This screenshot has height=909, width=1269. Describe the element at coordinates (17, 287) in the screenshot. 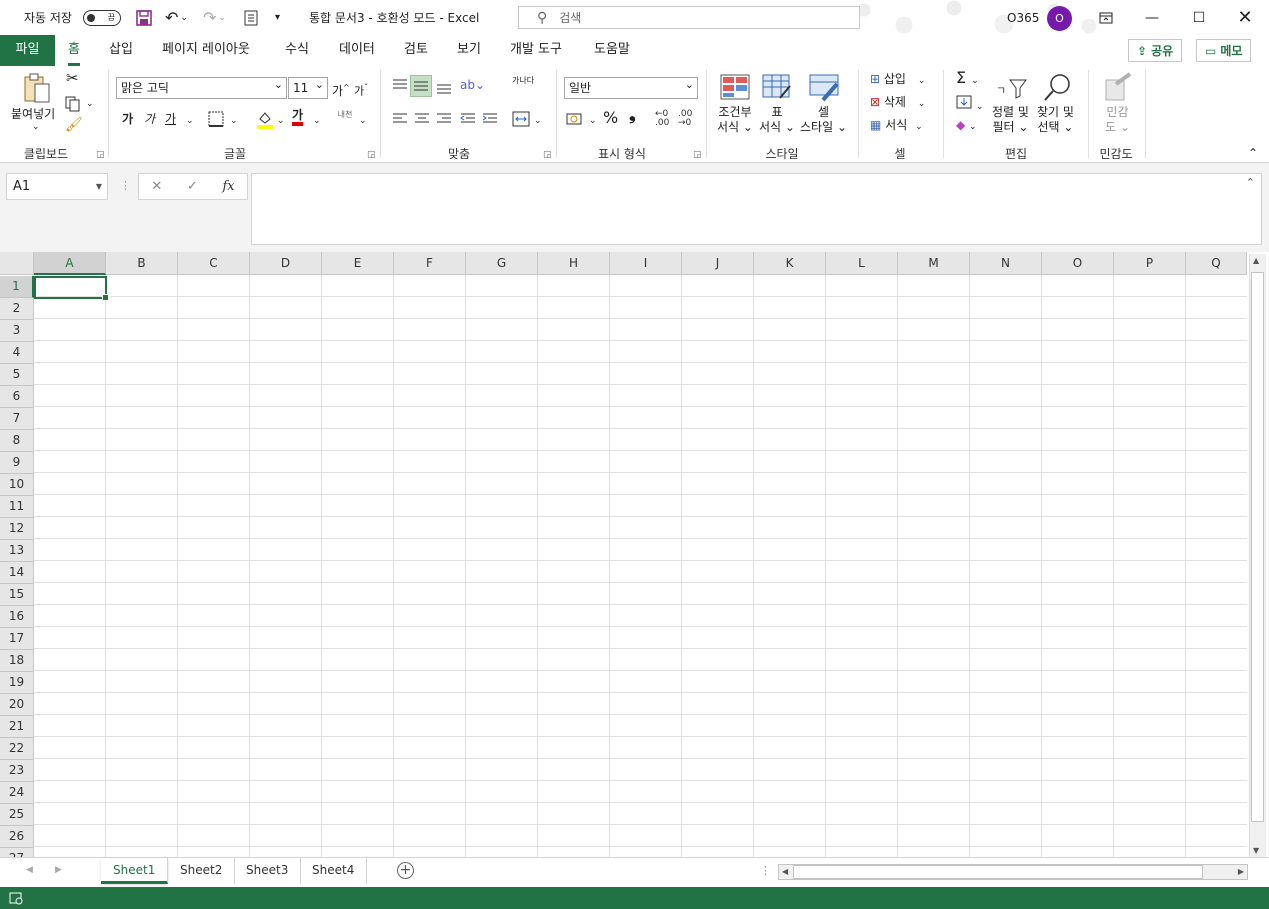

I see `row-header-1: 1` at that location.